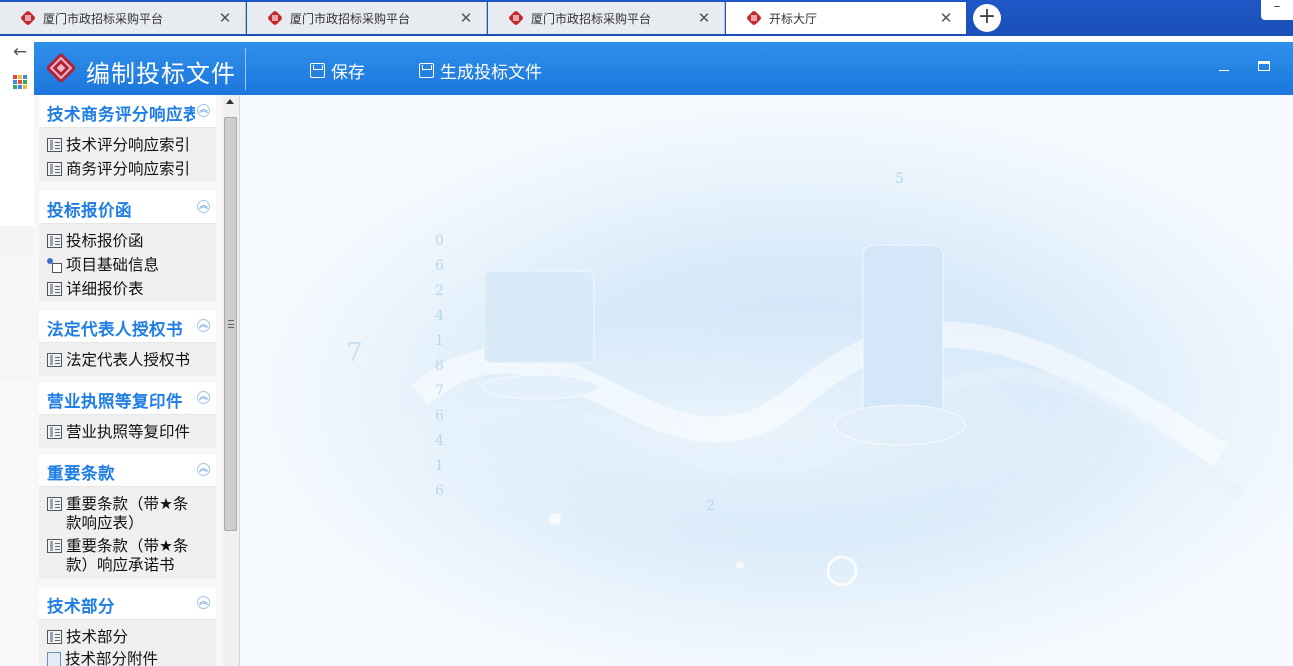 Image resolution: width=1293 pixels, height=666 pixels. I want to click on app-logo-icon, so click(61, 68).